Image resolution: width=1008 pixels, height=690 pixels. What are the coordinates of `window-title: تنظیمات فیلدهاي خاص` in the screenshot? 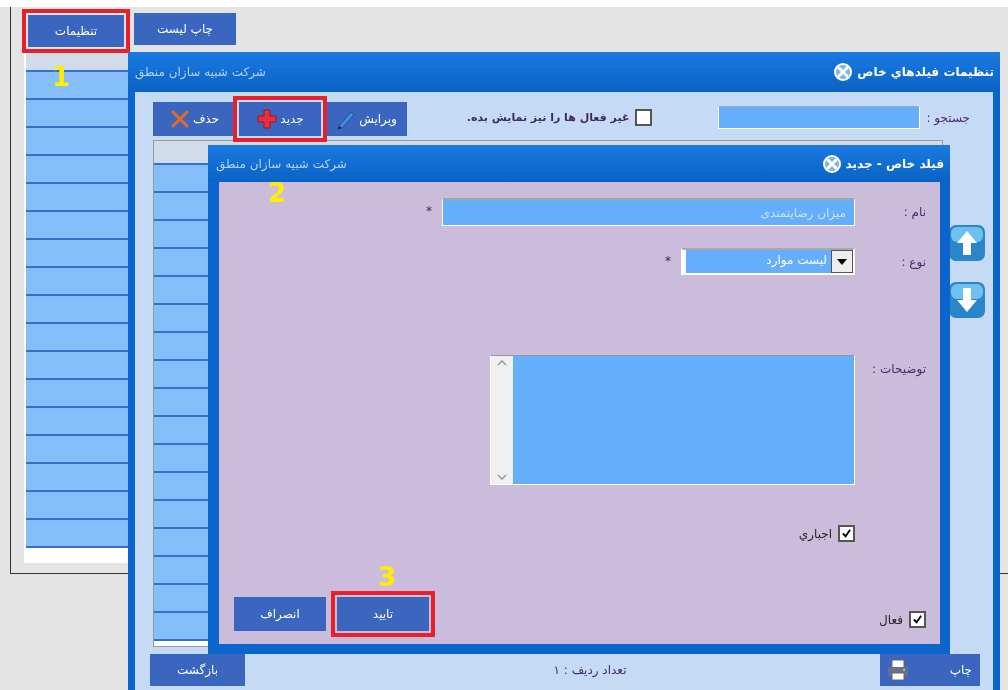 It's located at (925, 72).